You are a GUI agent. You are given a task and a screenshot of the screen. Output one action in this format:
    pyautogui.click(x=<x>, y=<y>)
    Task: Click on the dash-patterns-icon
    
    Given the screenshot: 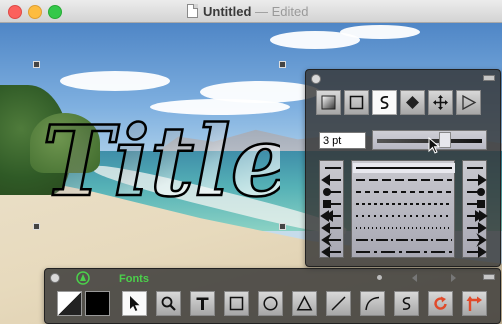 What is the action you would take?
    pyautogui.click(x=404, y=208)
    